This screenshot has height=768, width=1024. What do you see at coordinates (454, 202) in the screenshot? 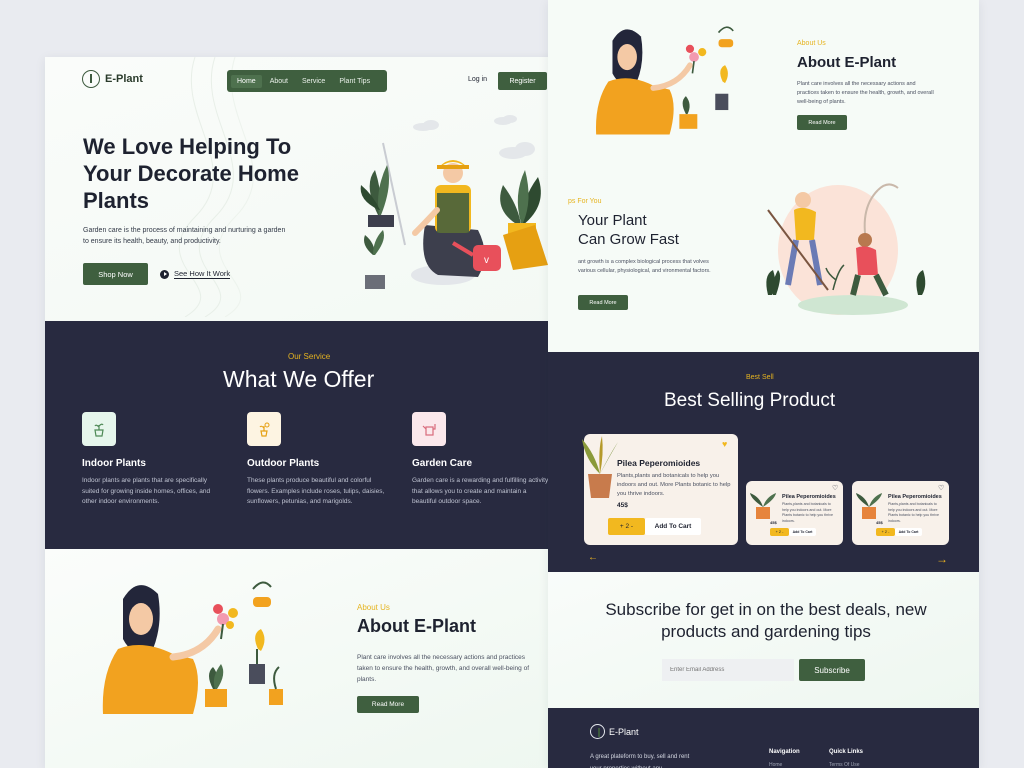
I see `gardener-illustration: v` at bounding box center [454, 202].